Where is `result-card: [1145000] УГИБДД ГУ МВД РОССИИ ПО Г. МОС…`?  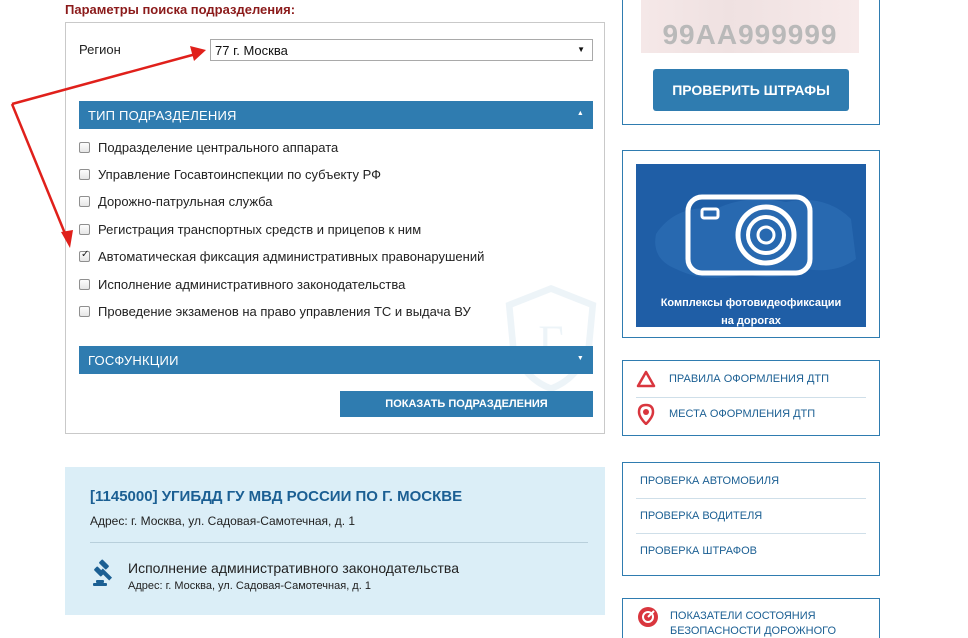
result-card: [1145000] УГИБДД ГУ МВД РОССИИ ПО Г. МОС… is located at coordinates (335, 541).